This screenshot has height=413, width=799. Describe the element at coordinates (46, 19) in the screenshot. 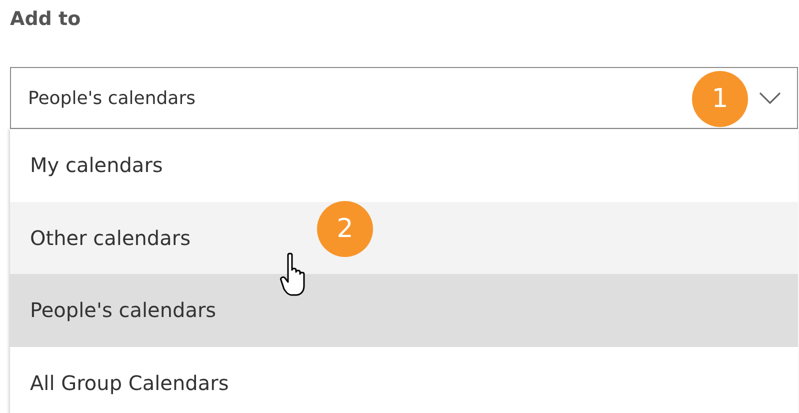

I see `field-label: Add to` at that location.